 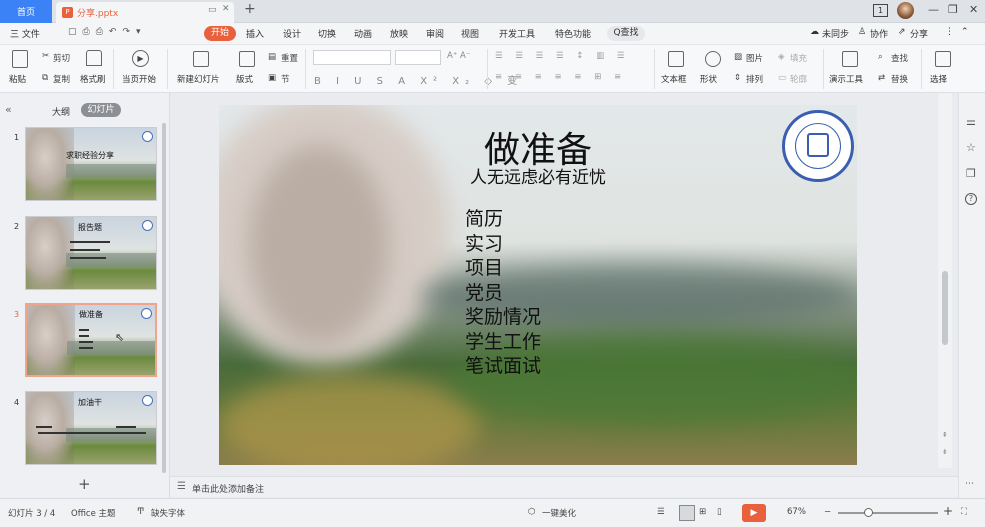 I want to click on home-tab: 首页, so click(x=26, y=11).